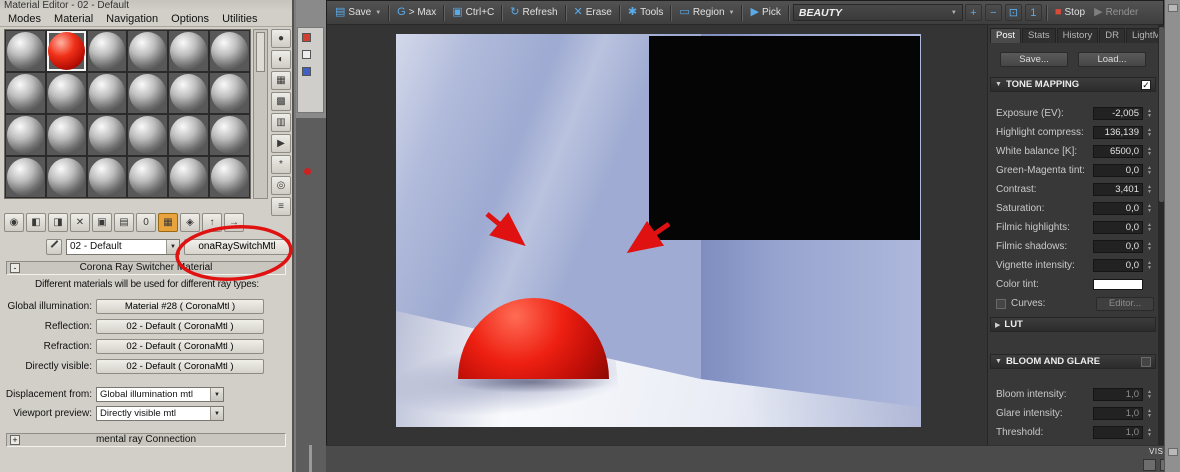 The width and height of the screenshot is (1180, 472). What do you see at coordinates (1118, 151) in the screenshot?
I see `value-field: 6500,0` at bounding box center [1118, 151].